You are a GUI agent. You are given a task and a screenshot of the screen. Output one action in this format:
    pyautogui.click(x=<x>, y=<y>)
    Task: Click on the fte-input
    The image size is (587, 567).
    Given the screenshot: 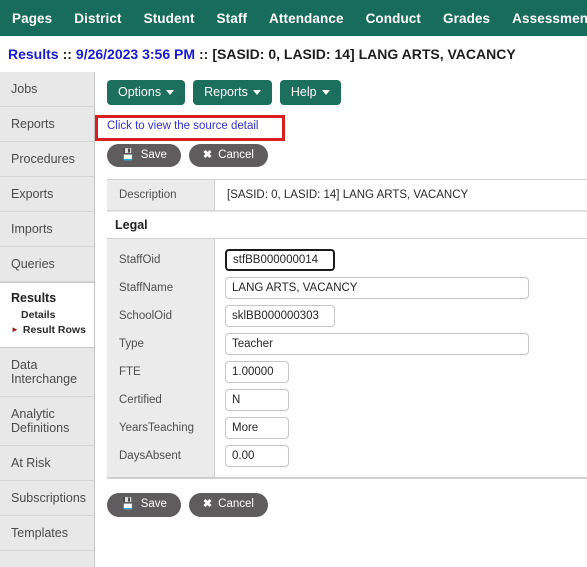 What is the action you would take?
    pyautogui.click(x=257, y=372)
    